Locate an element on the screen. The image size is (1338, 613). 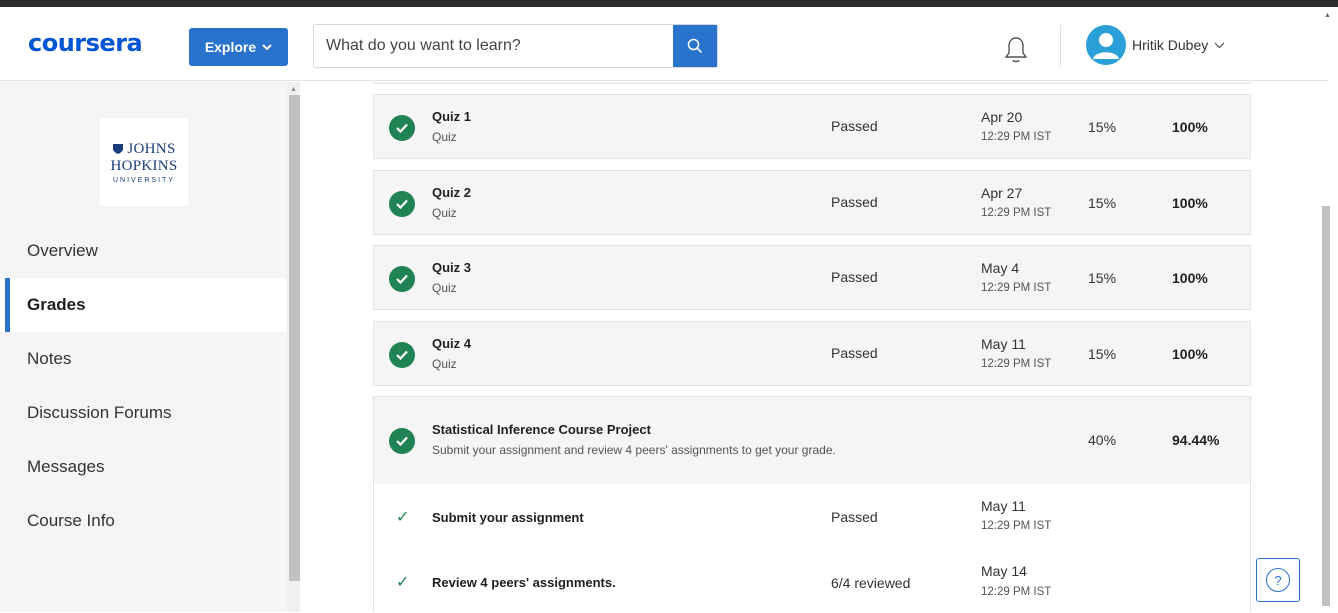
search-bar is located at coordinates (515, 46).